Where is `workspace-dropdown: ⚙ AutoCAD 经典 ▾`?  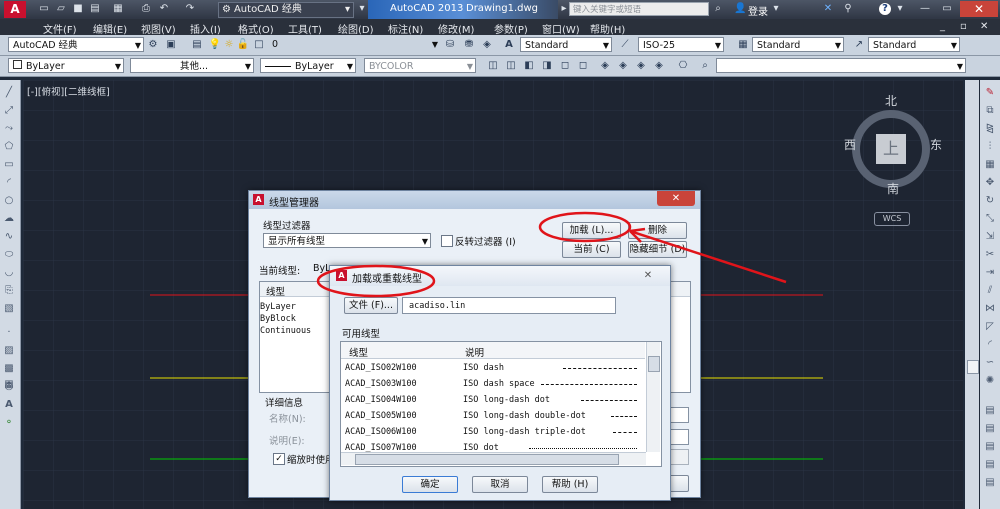 workspace-dropdown: ⚙ AutoCAD 经典 ▾ is located at coordinates (286, 10).